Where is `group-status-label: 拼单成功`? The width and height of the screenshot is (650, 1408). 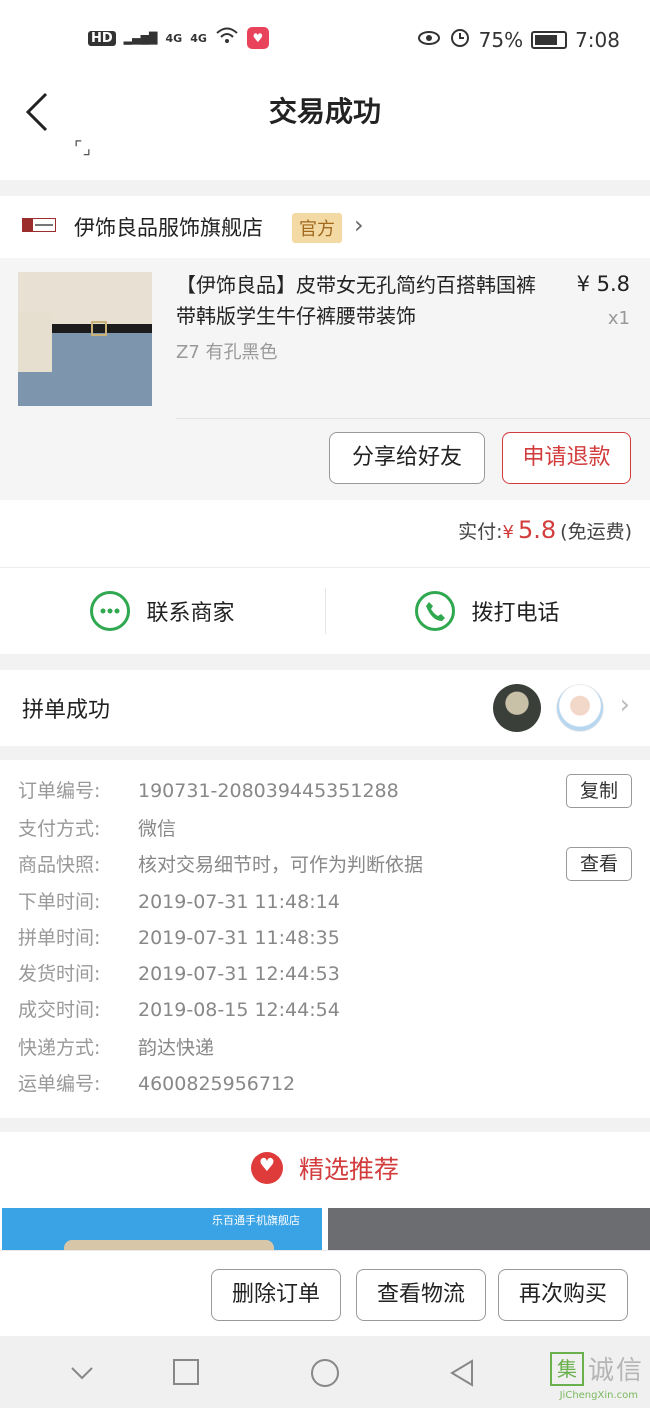 group-status-label: 拼单成功 is located at coordinates (66, 710).